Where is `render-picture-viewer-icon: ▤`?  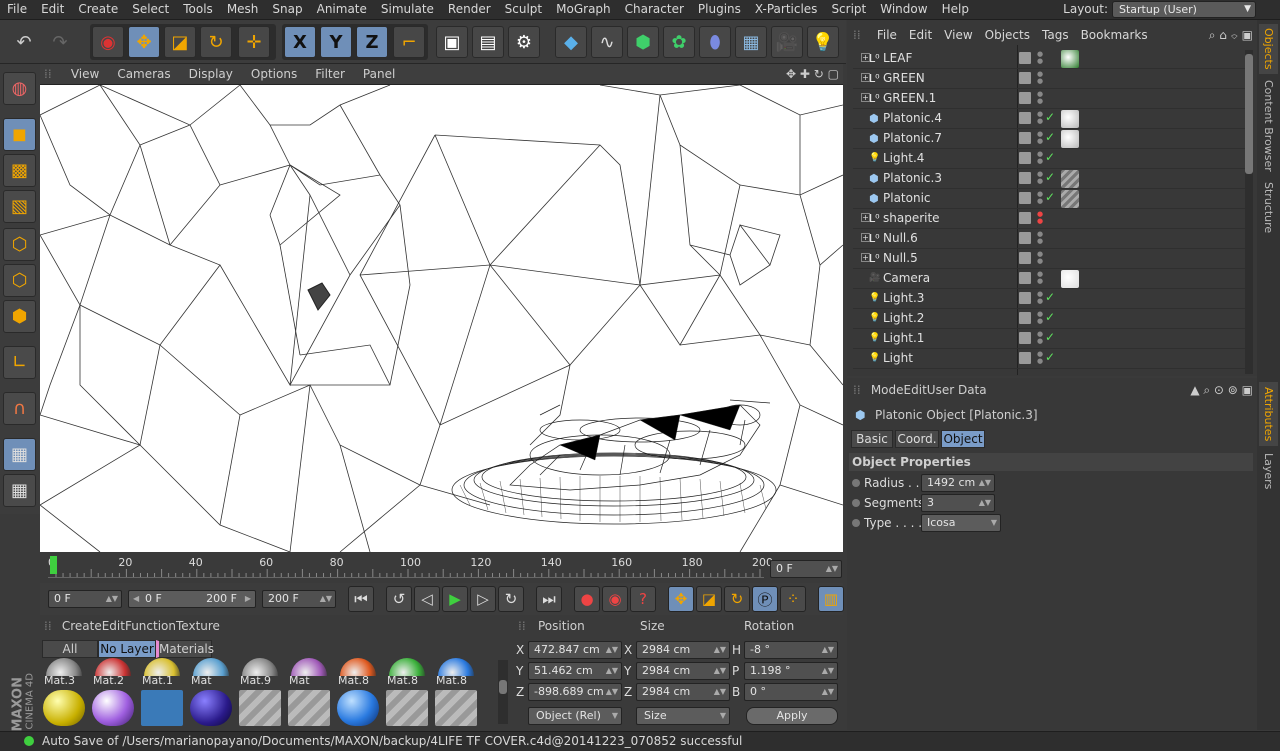
render-picture-viewer-icon: ▤ is located at coordinates (488, 42).